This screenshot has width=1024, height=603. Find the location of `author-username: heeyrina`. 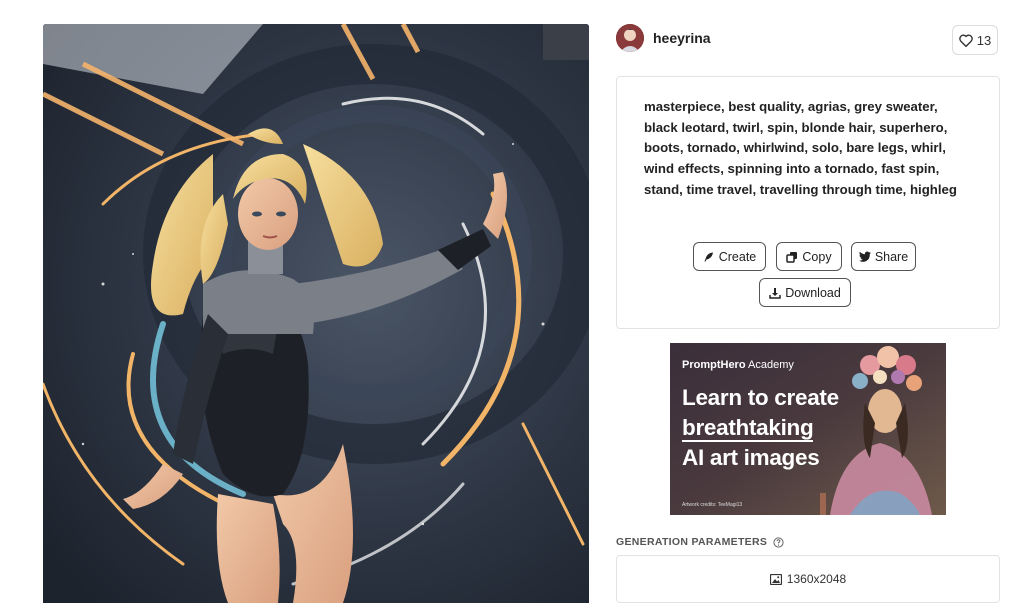

author-username: heeyrina is located at coordinates (682, 38).